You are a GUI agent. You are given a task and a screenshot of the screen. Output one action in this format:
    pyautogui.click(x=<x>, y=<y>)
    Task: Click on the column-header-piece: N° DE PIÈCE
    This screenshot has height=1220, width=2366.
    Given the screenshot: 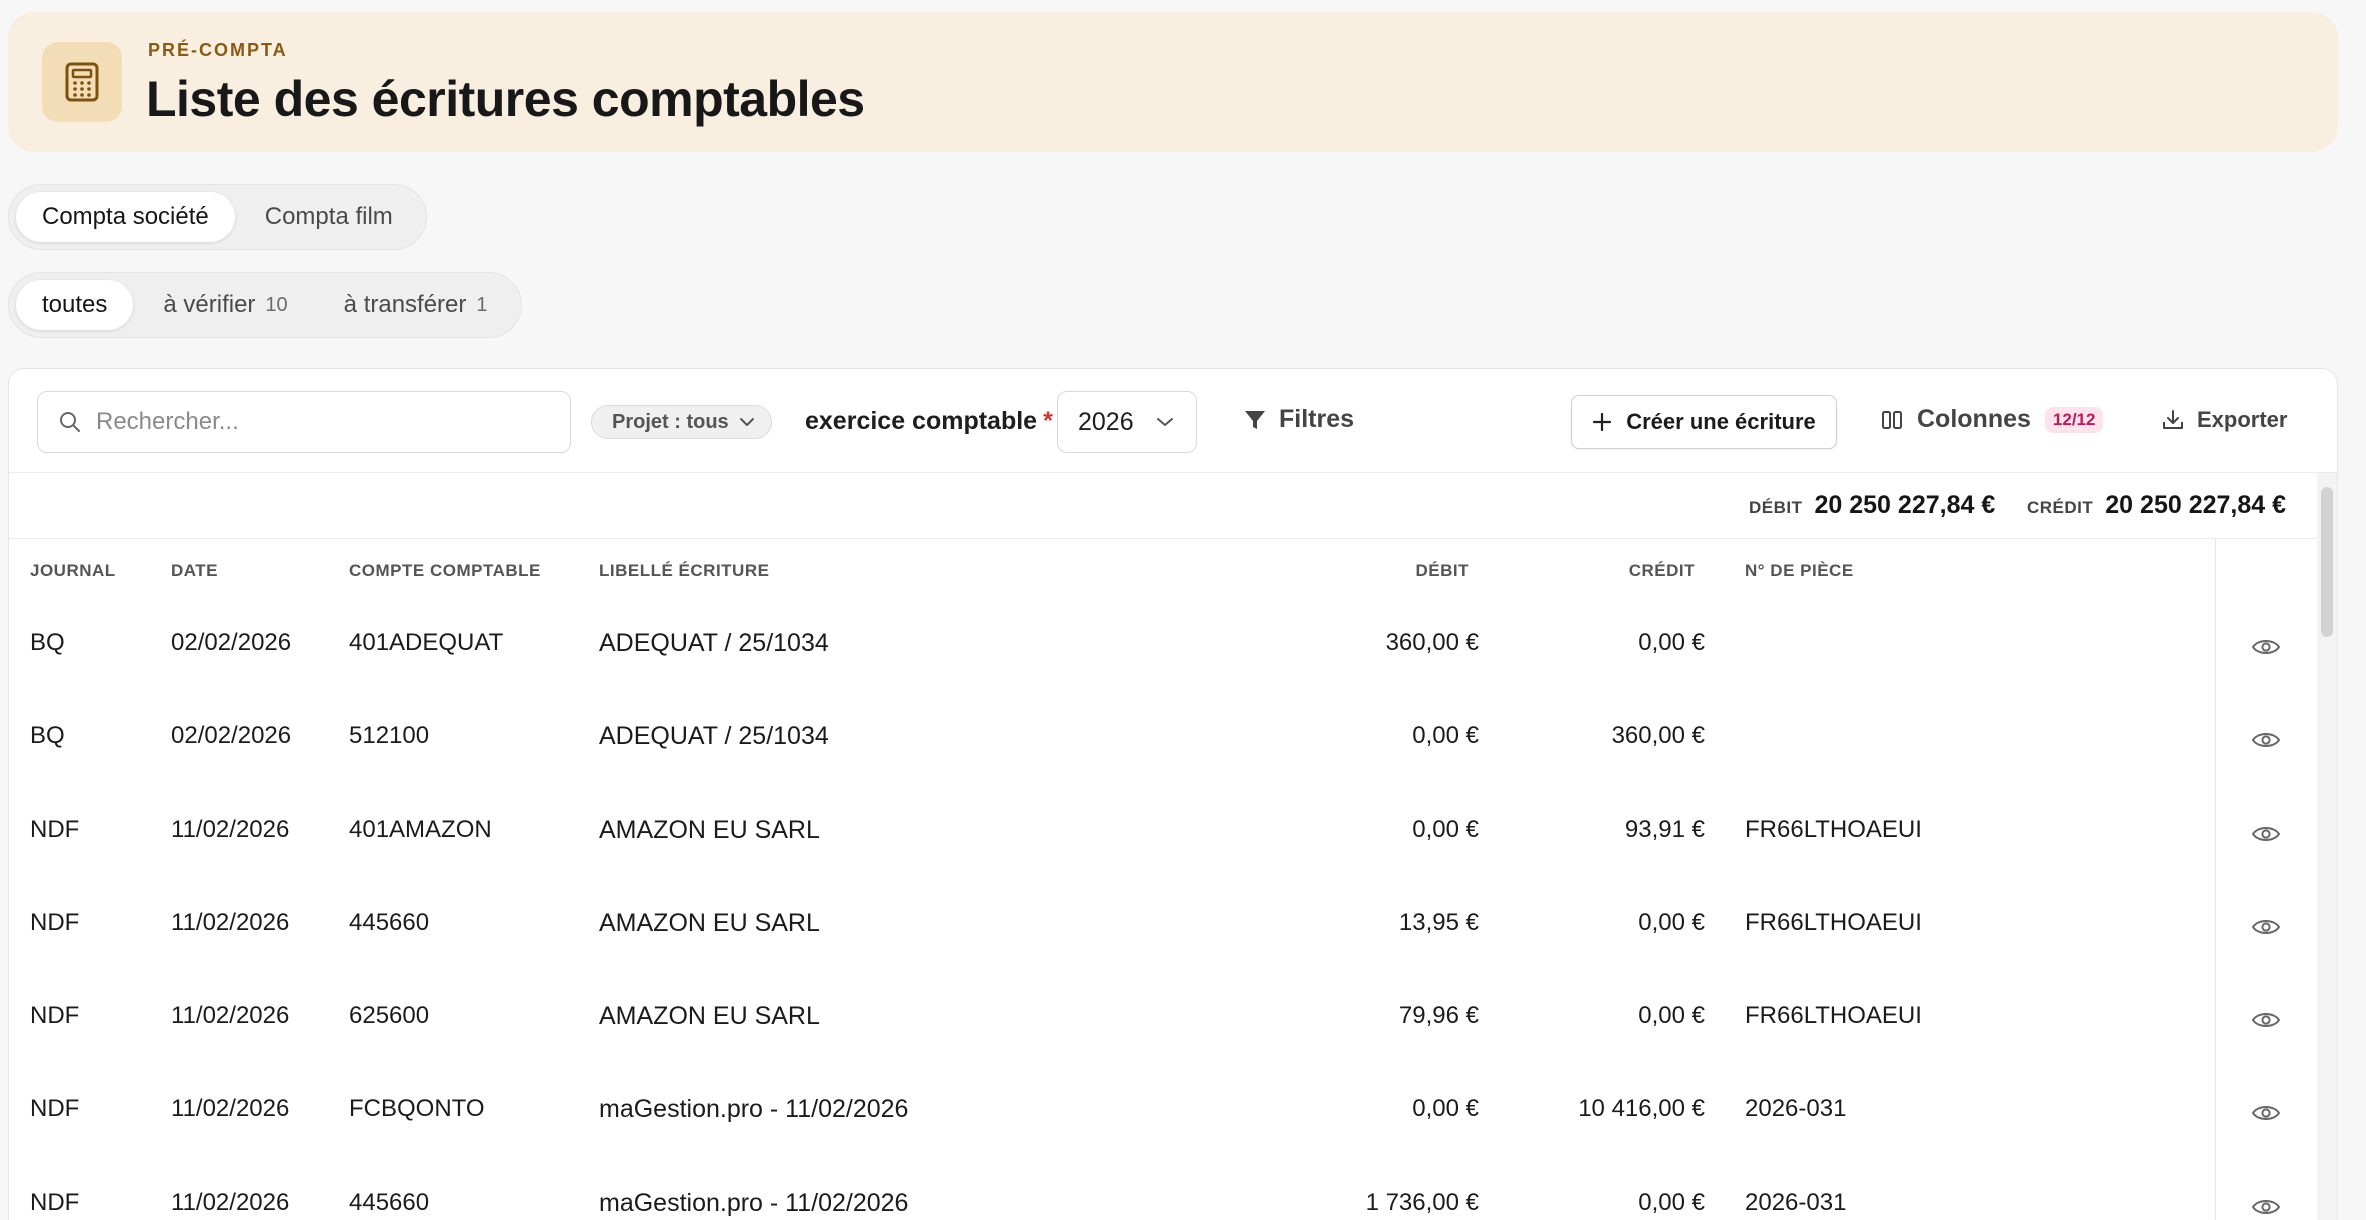 What is the action you would take?
    pyautogui.click(x=1799, y=571)
    